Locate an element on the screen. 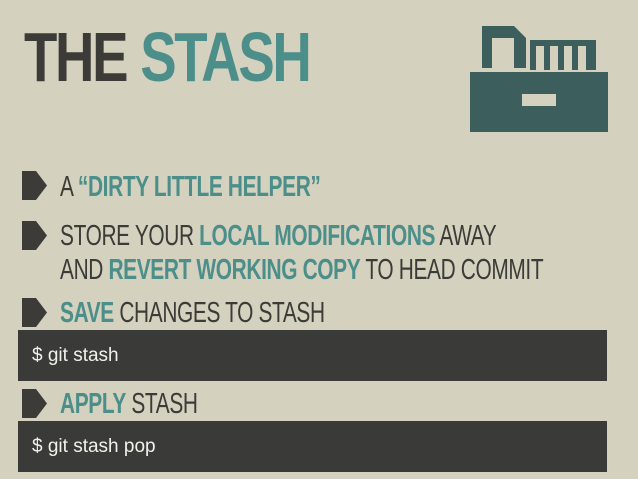  bullet-text: A is located at coordinates (69, 187).